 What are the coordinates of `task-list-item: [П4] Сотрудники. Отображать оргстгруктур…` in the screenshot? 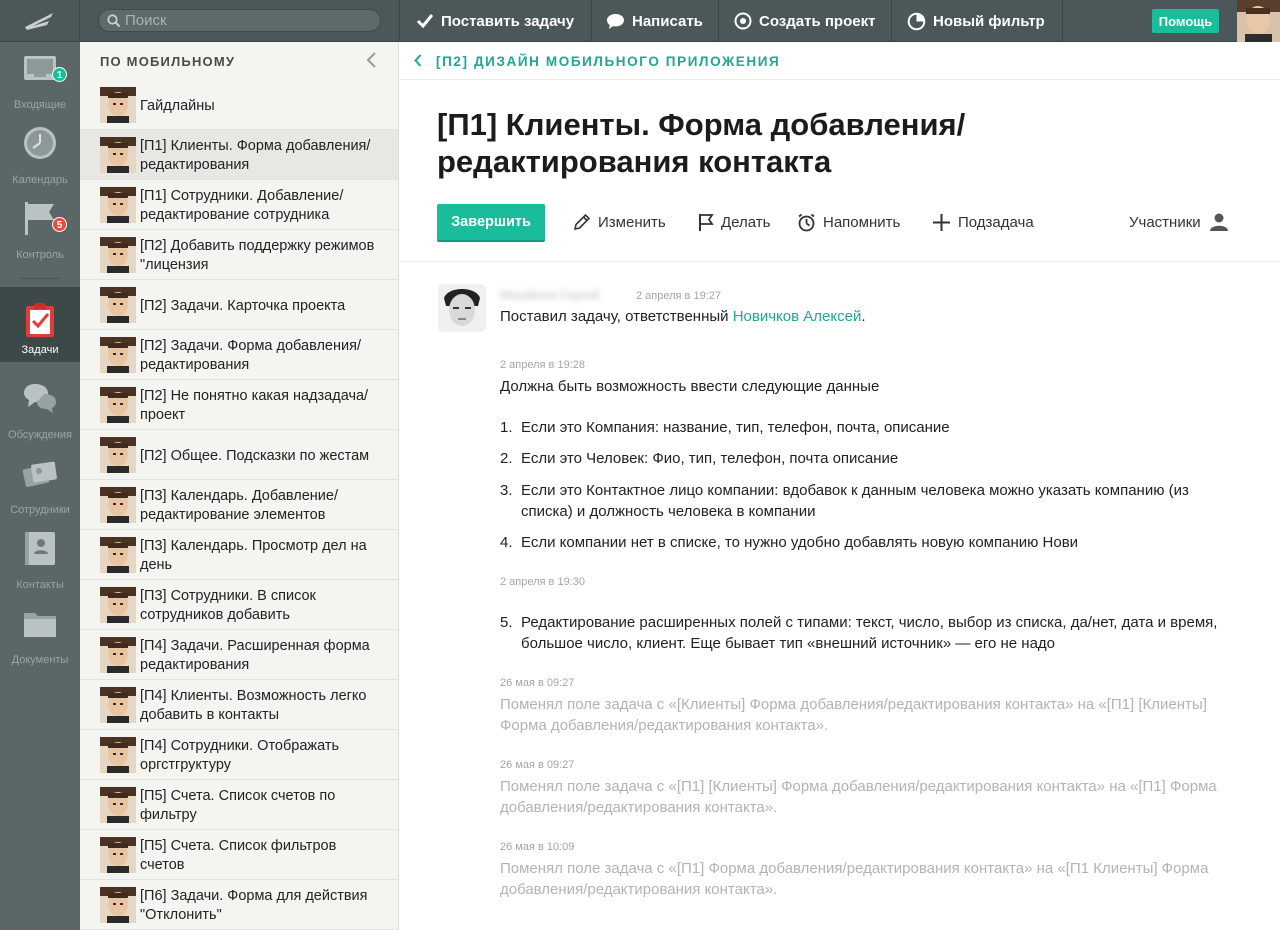 It's located at (239, 755).